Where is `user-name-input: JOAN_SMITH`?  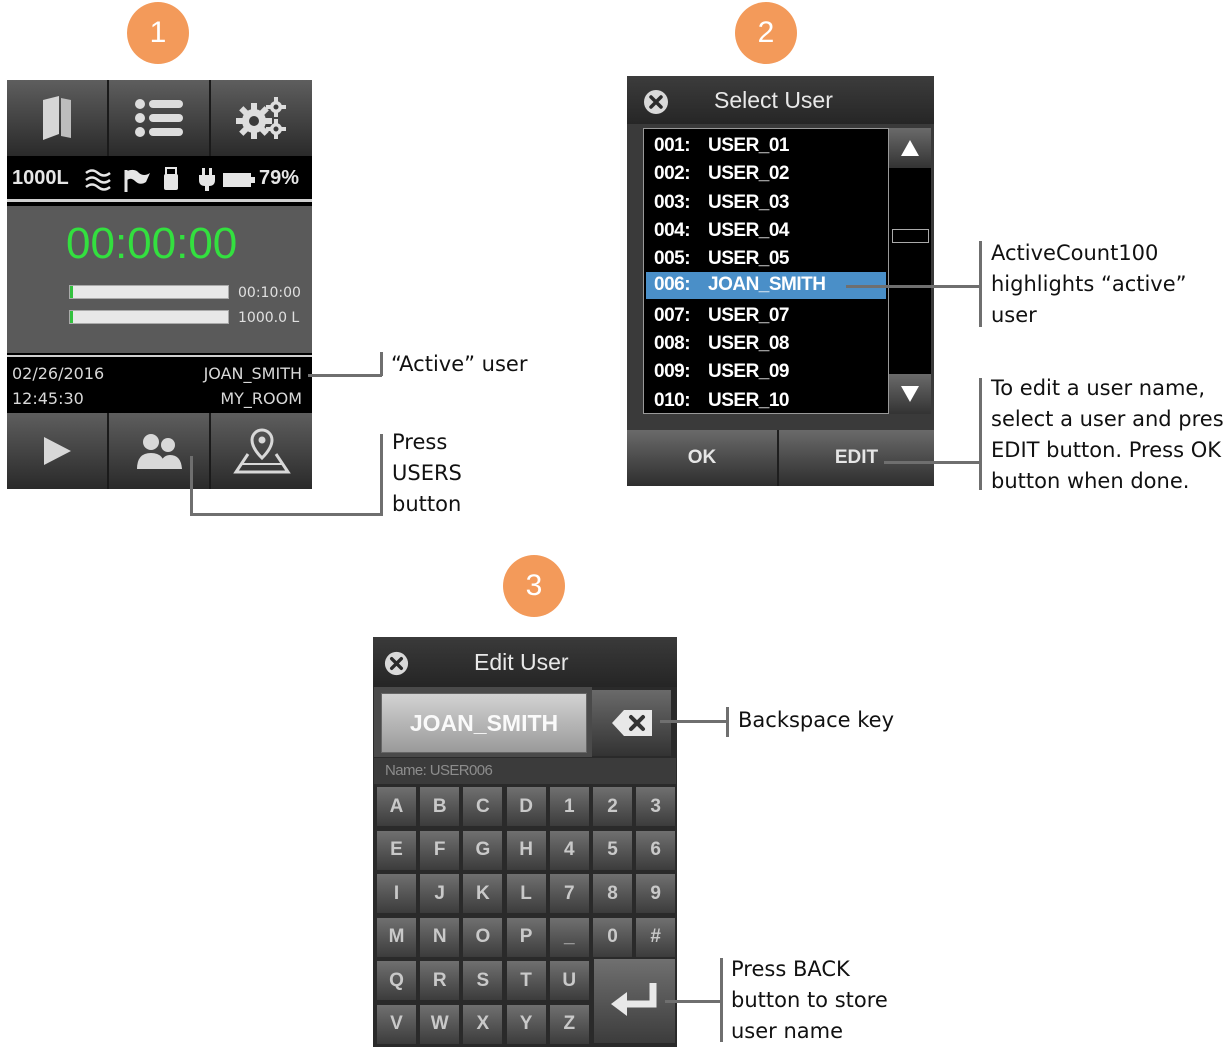
user-name-input: JOAN_SMITH is located at coordinates (484, 723).